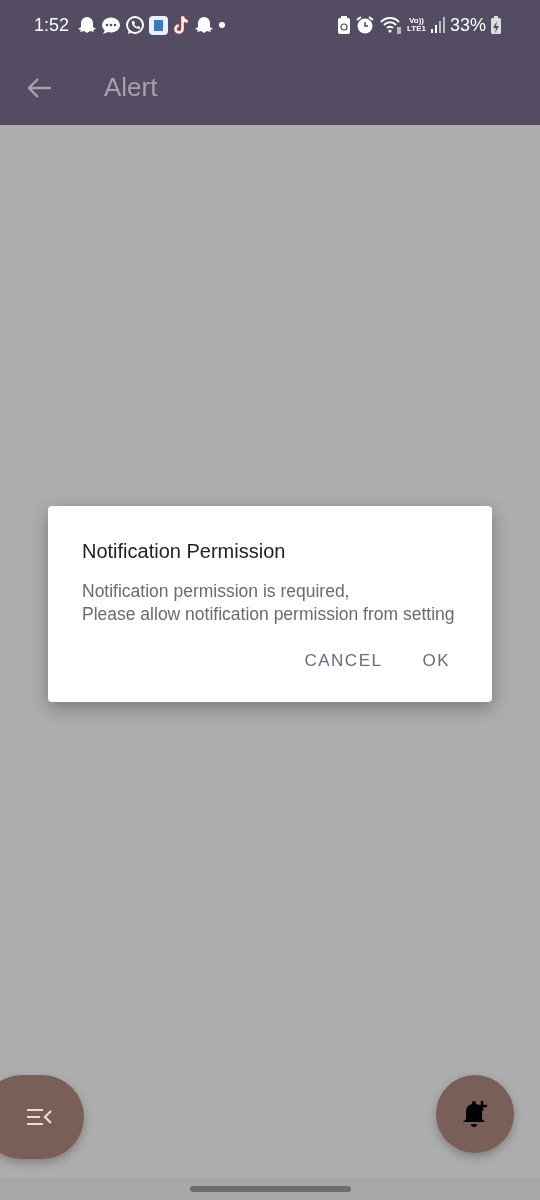 This screenshot has height=1200, width=540. I want to click on music-note-icon, so click(181, 25).